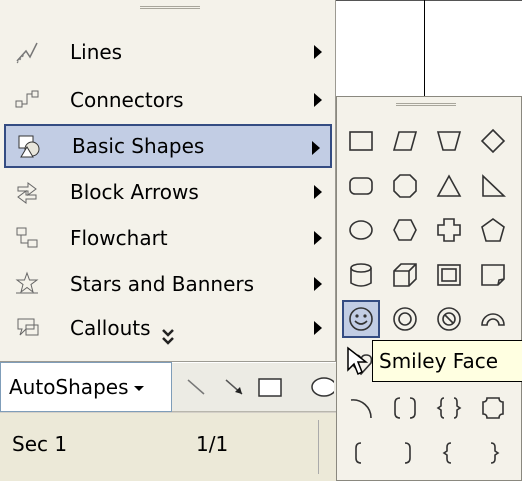 The height and width of the screenshot is (481, 522). What do you see at coordinates (405, 453) in the screenshot?
I see `right-bracket-shape-icon` at bounding box center [405, 453].